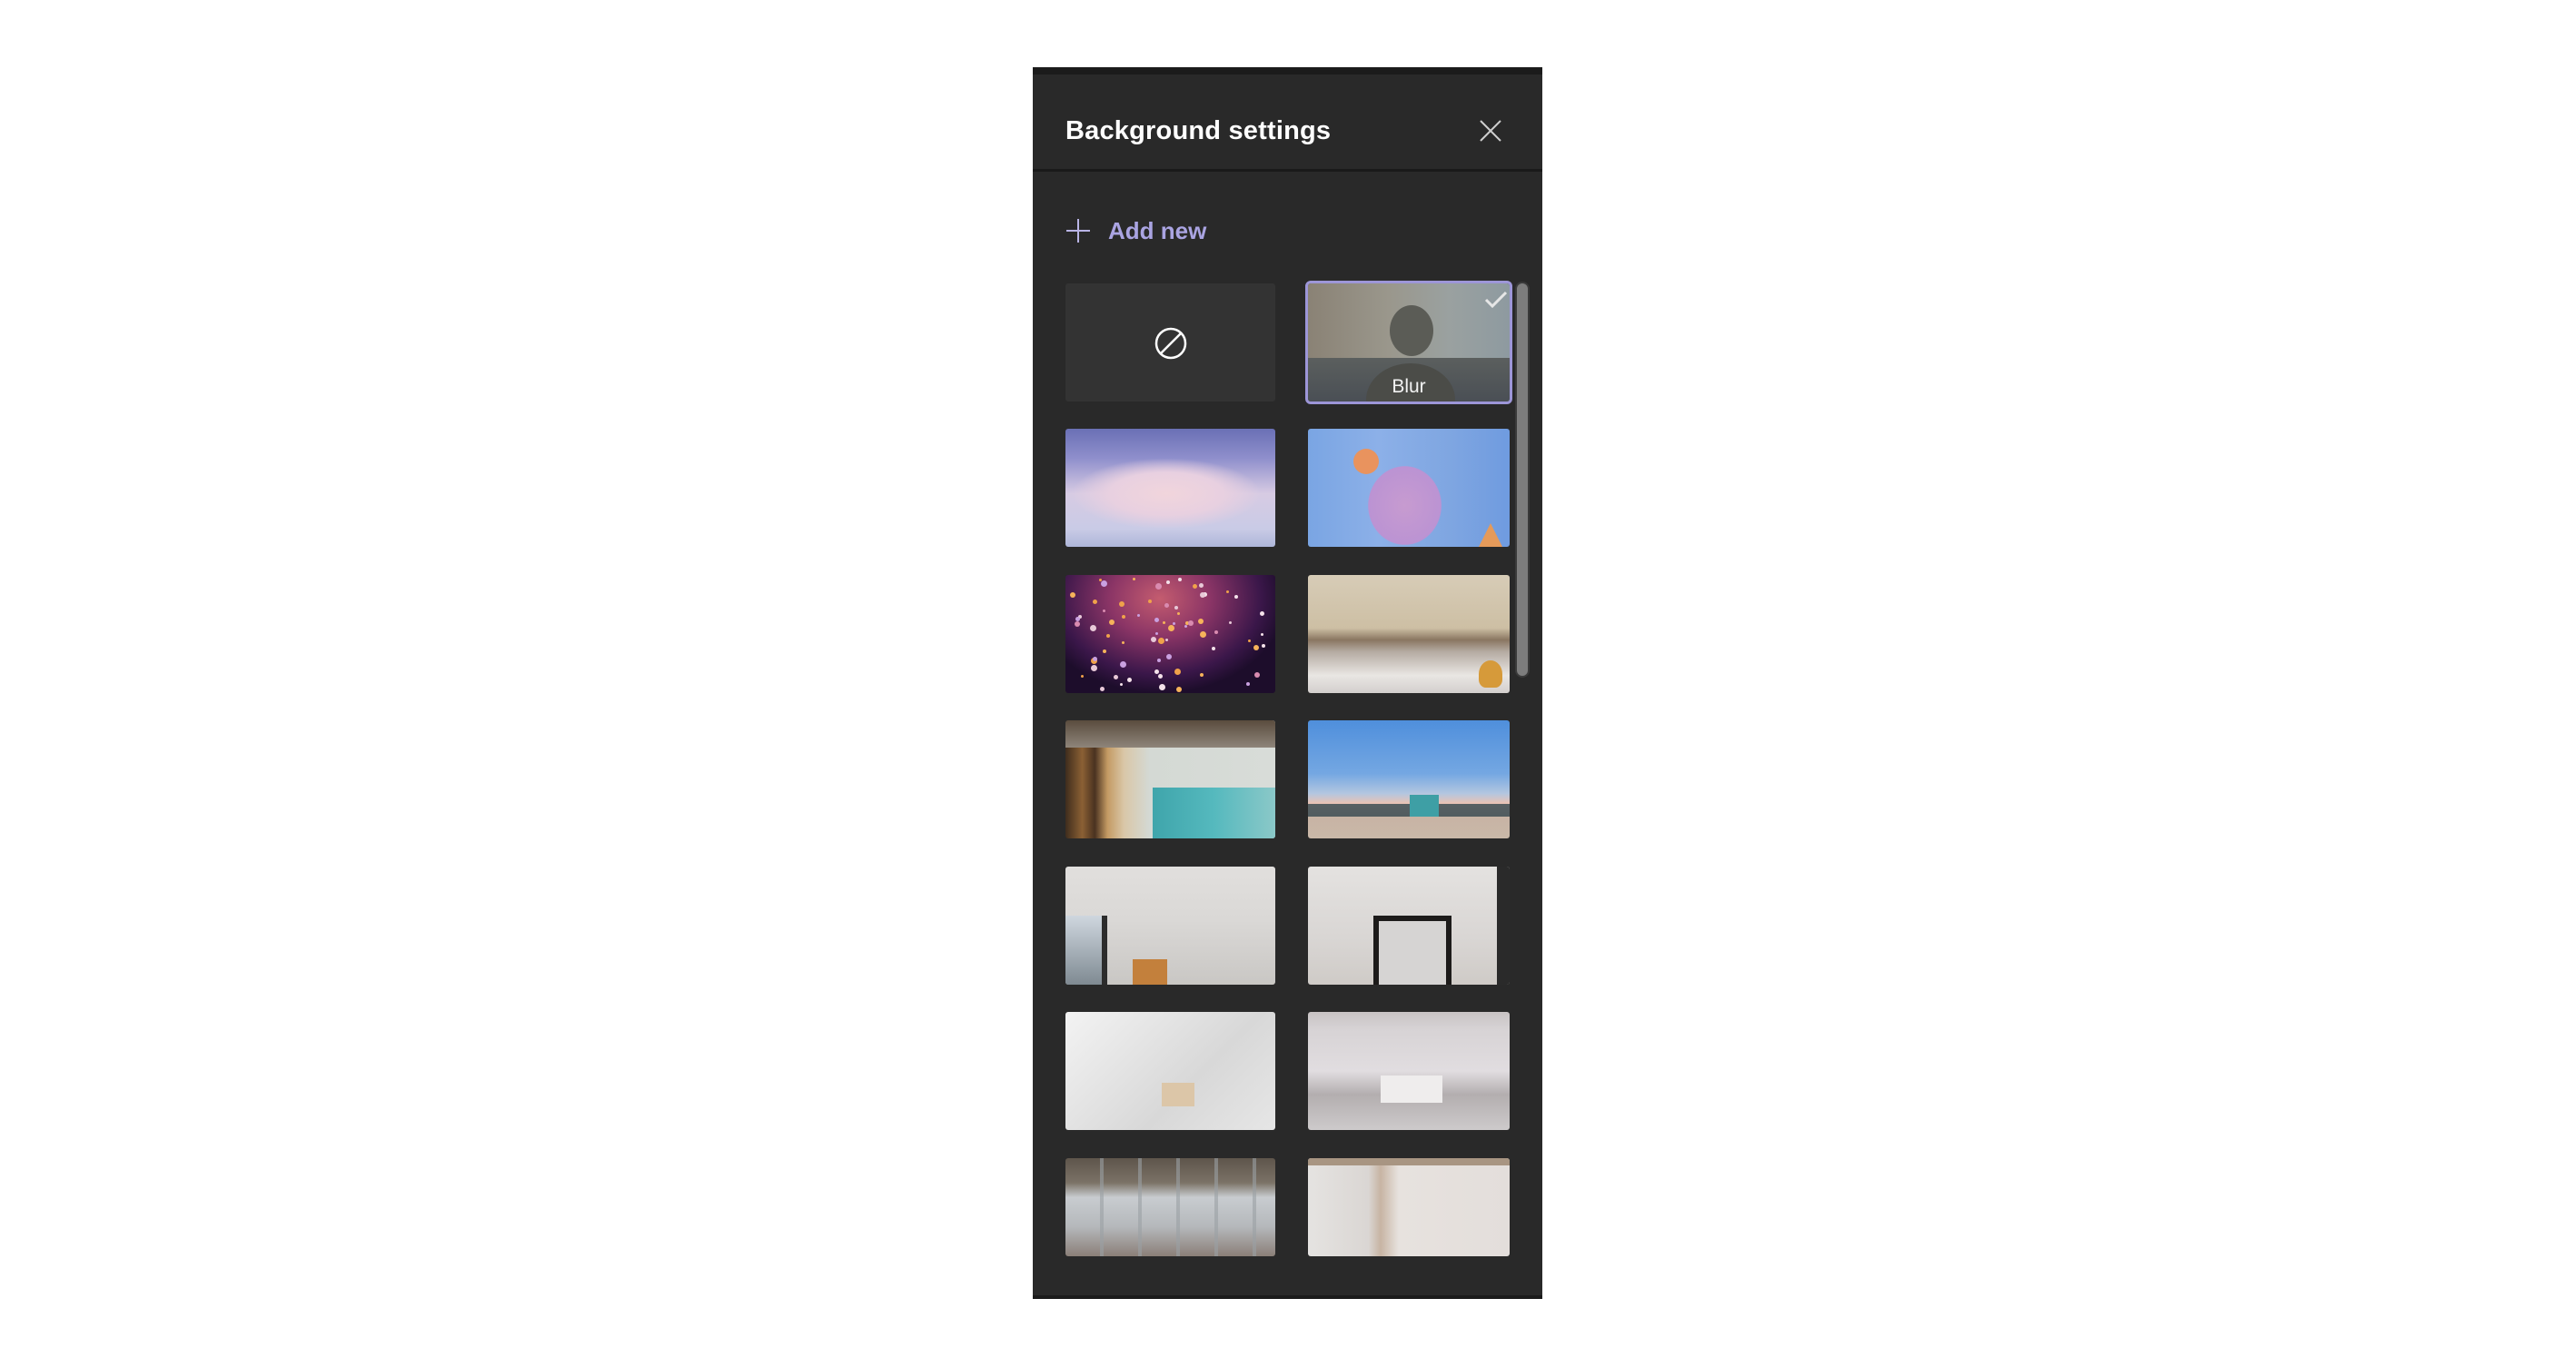 Image resolution: width=2576 pixels, height=1368 pixels. I want to click on background-option-bright-loft, so click(1170, 1071).